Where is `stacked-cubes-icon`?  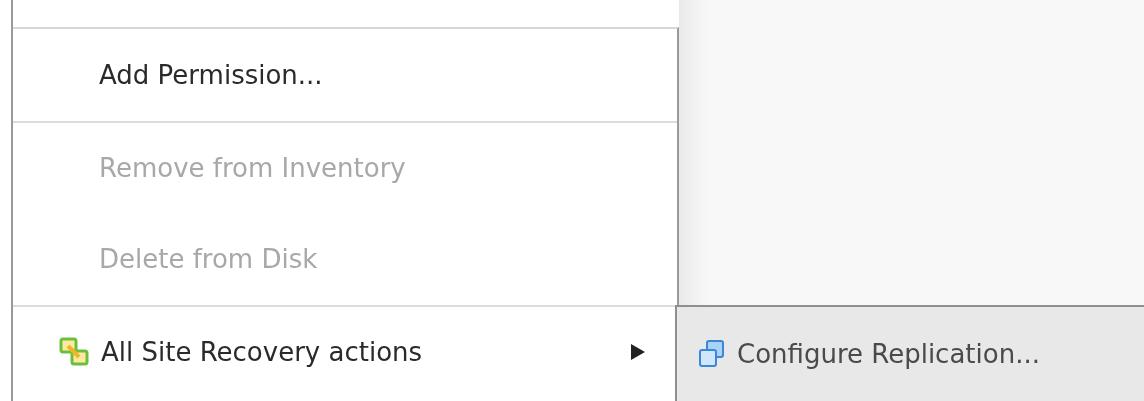 stacked-cubes-icon is located at coordinates (712, 354).